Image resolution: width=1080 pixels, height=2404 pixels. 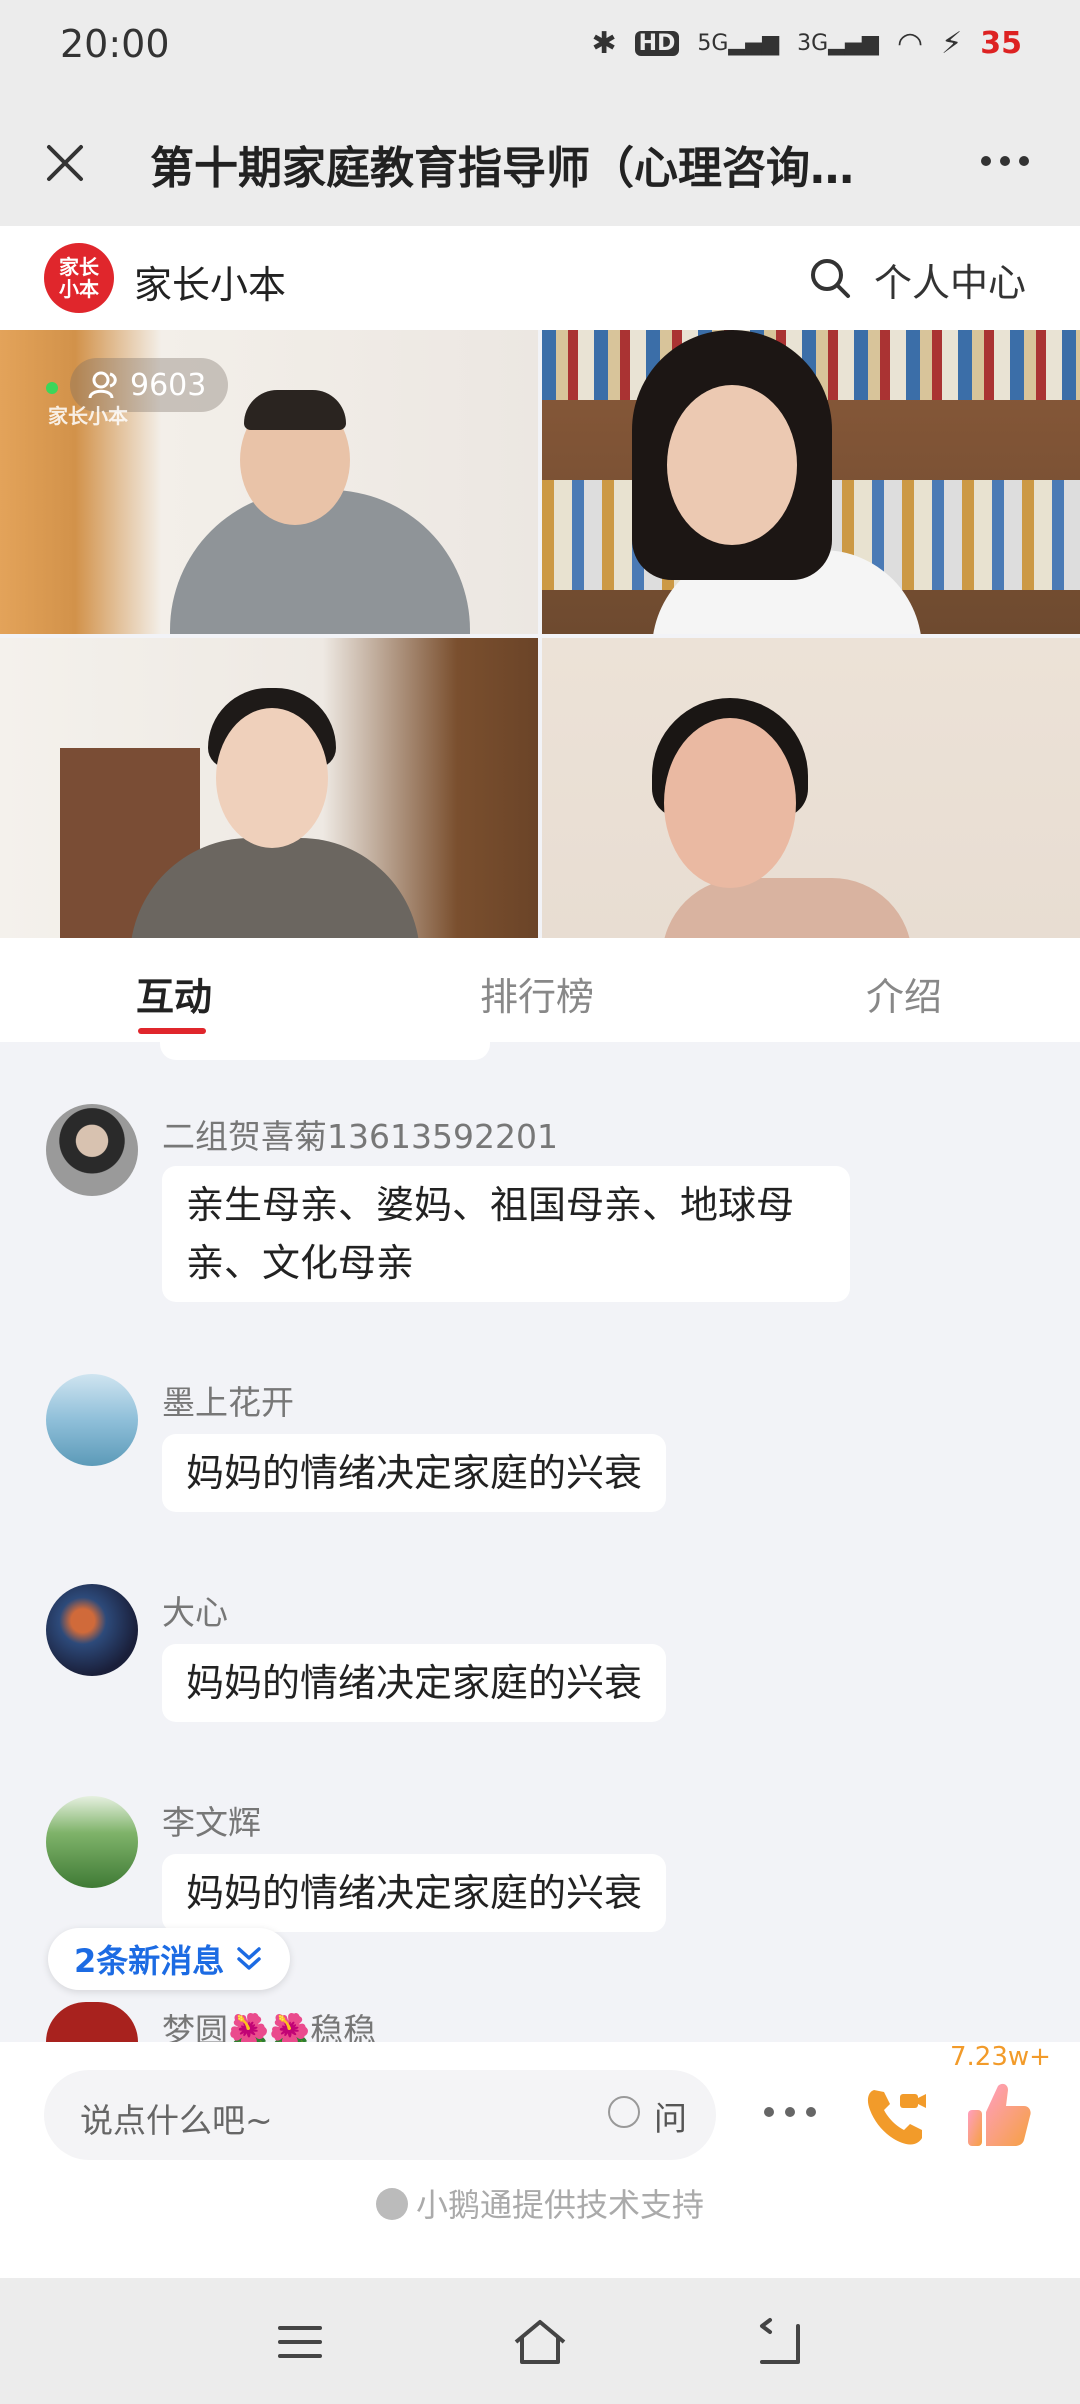 I want to click on wifi-icon: ◠, so click(x=910, y=43).